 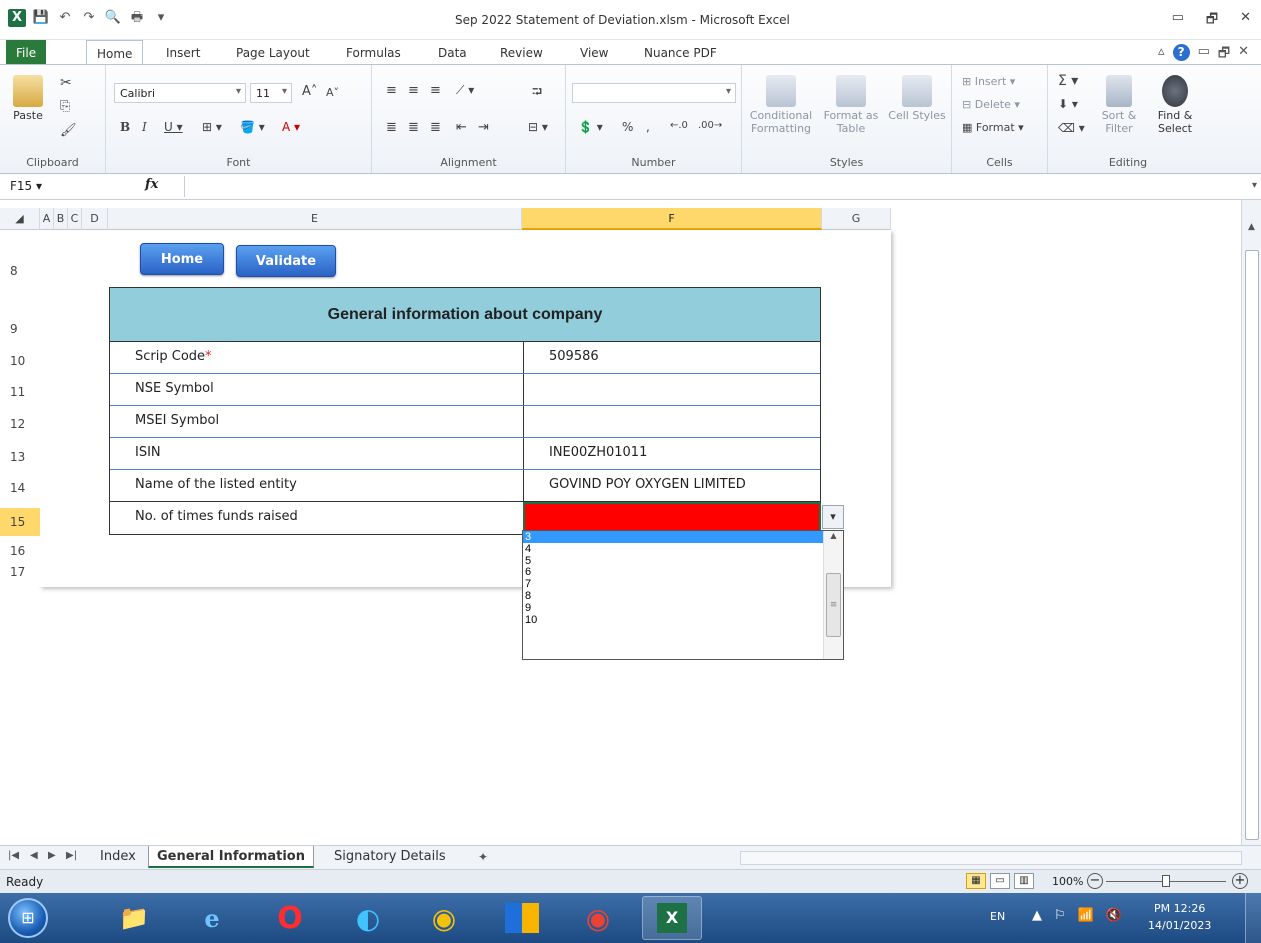 I want to click on accounting-format-icon: 💲 ▾, so click(x=590, y=127).